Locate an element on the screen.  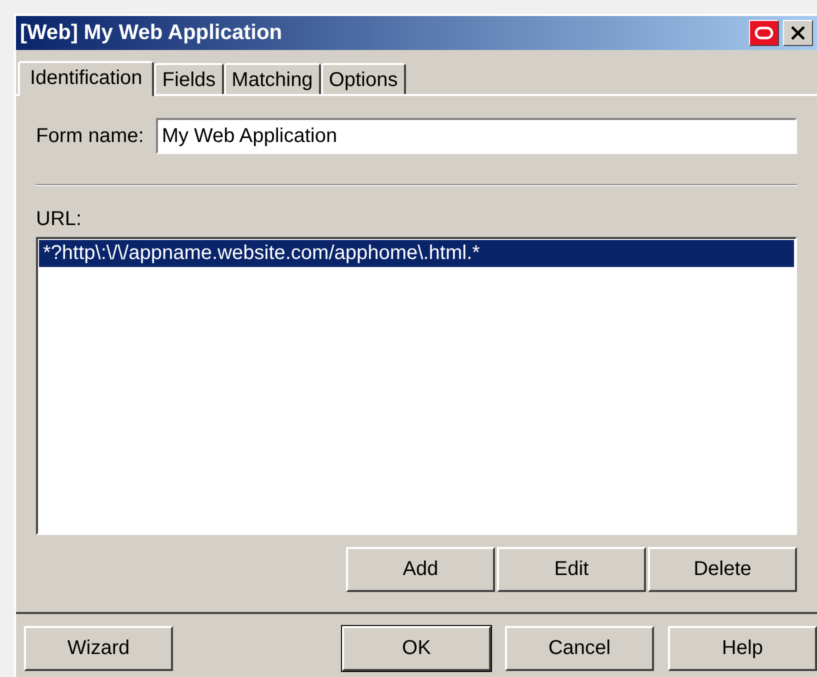
tab: Identification is located at coordinates (86, 78).